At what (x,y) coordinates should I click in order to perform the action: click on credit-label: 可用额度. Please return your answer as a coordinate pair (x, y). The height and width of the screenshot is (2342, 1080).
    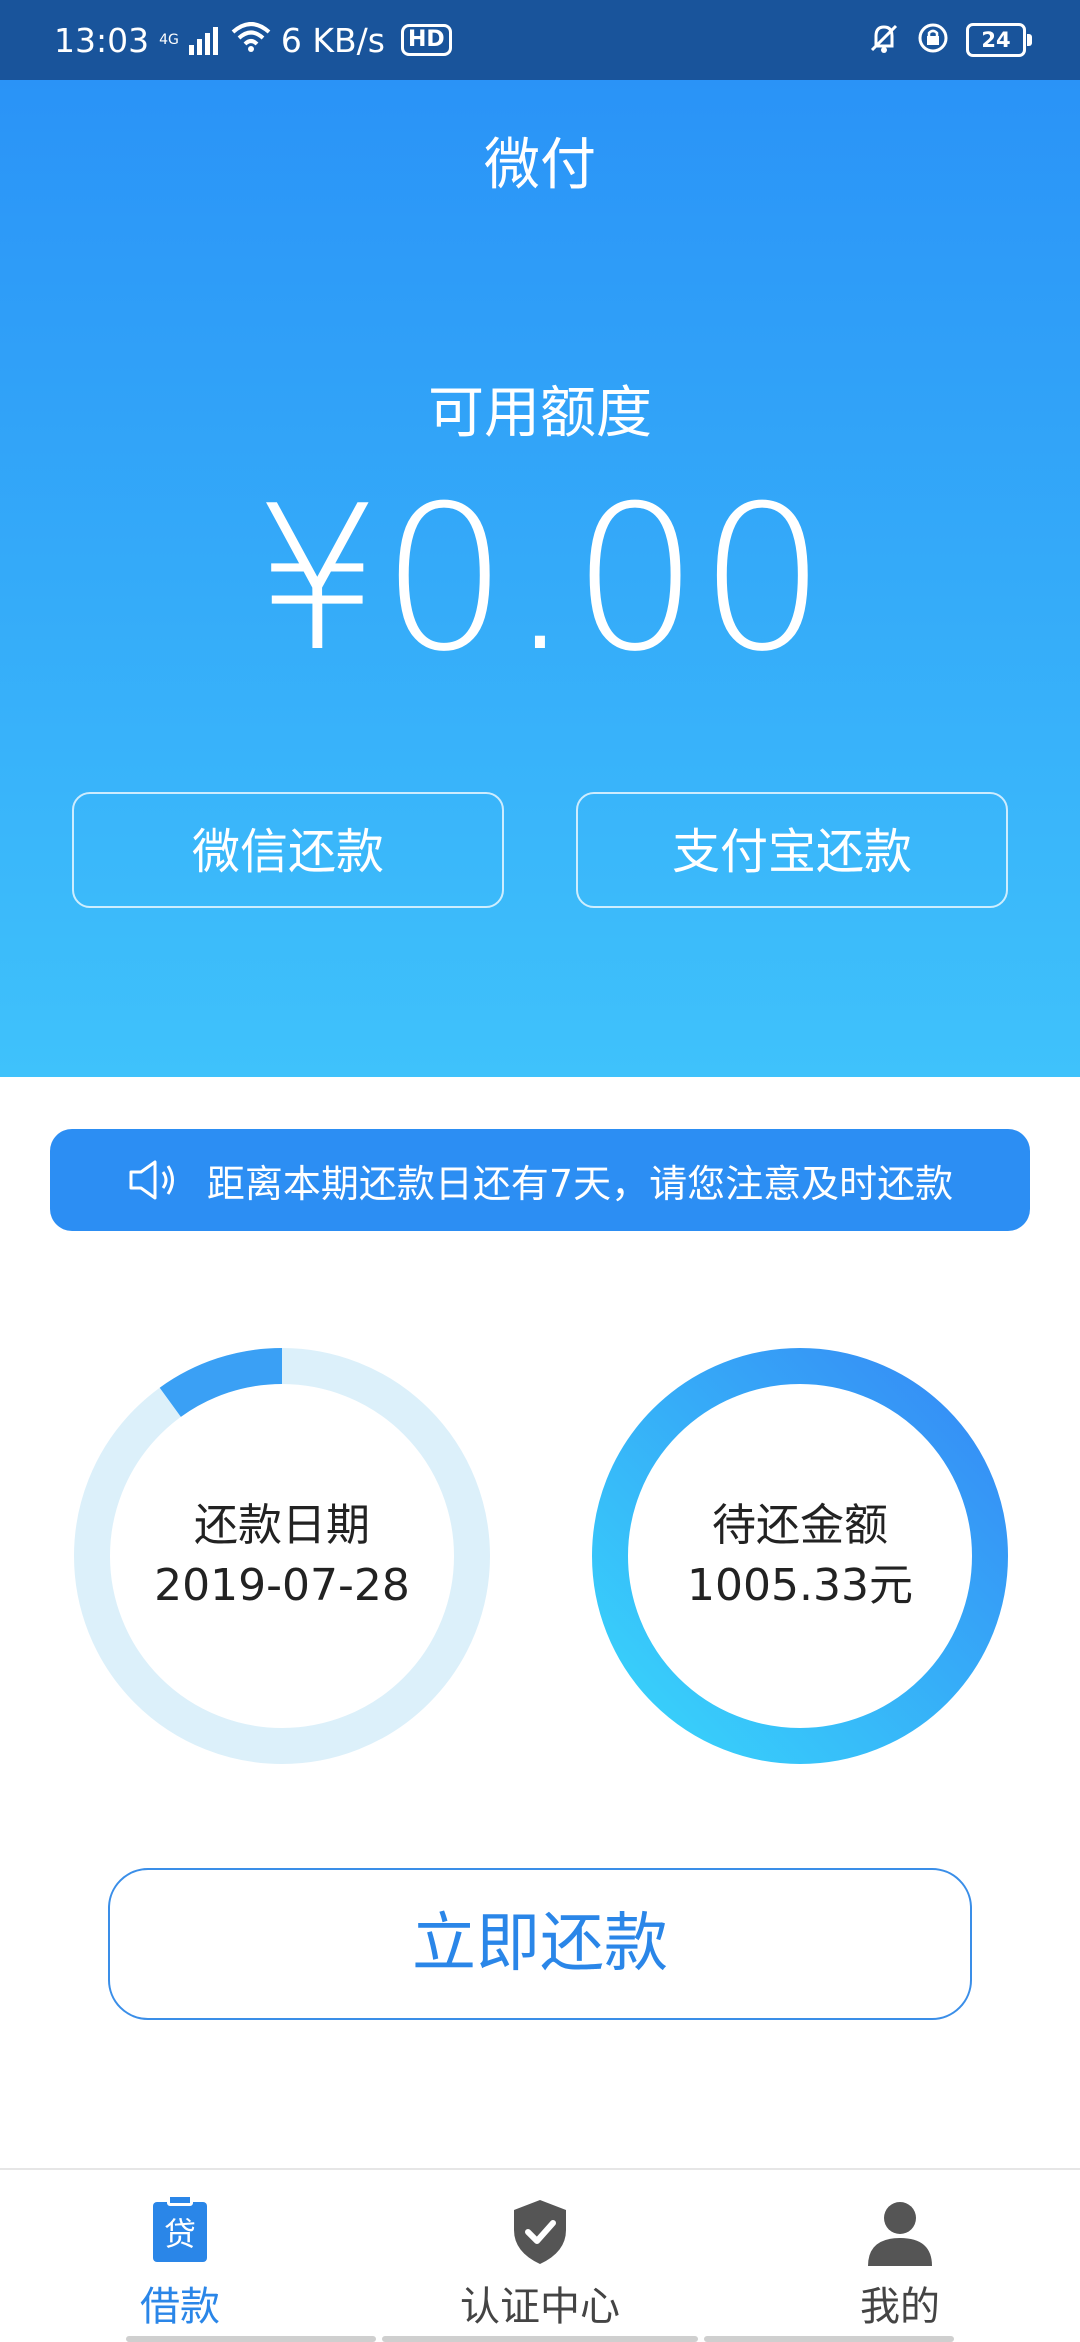
    Looking at the image, I should click on (540, 413).